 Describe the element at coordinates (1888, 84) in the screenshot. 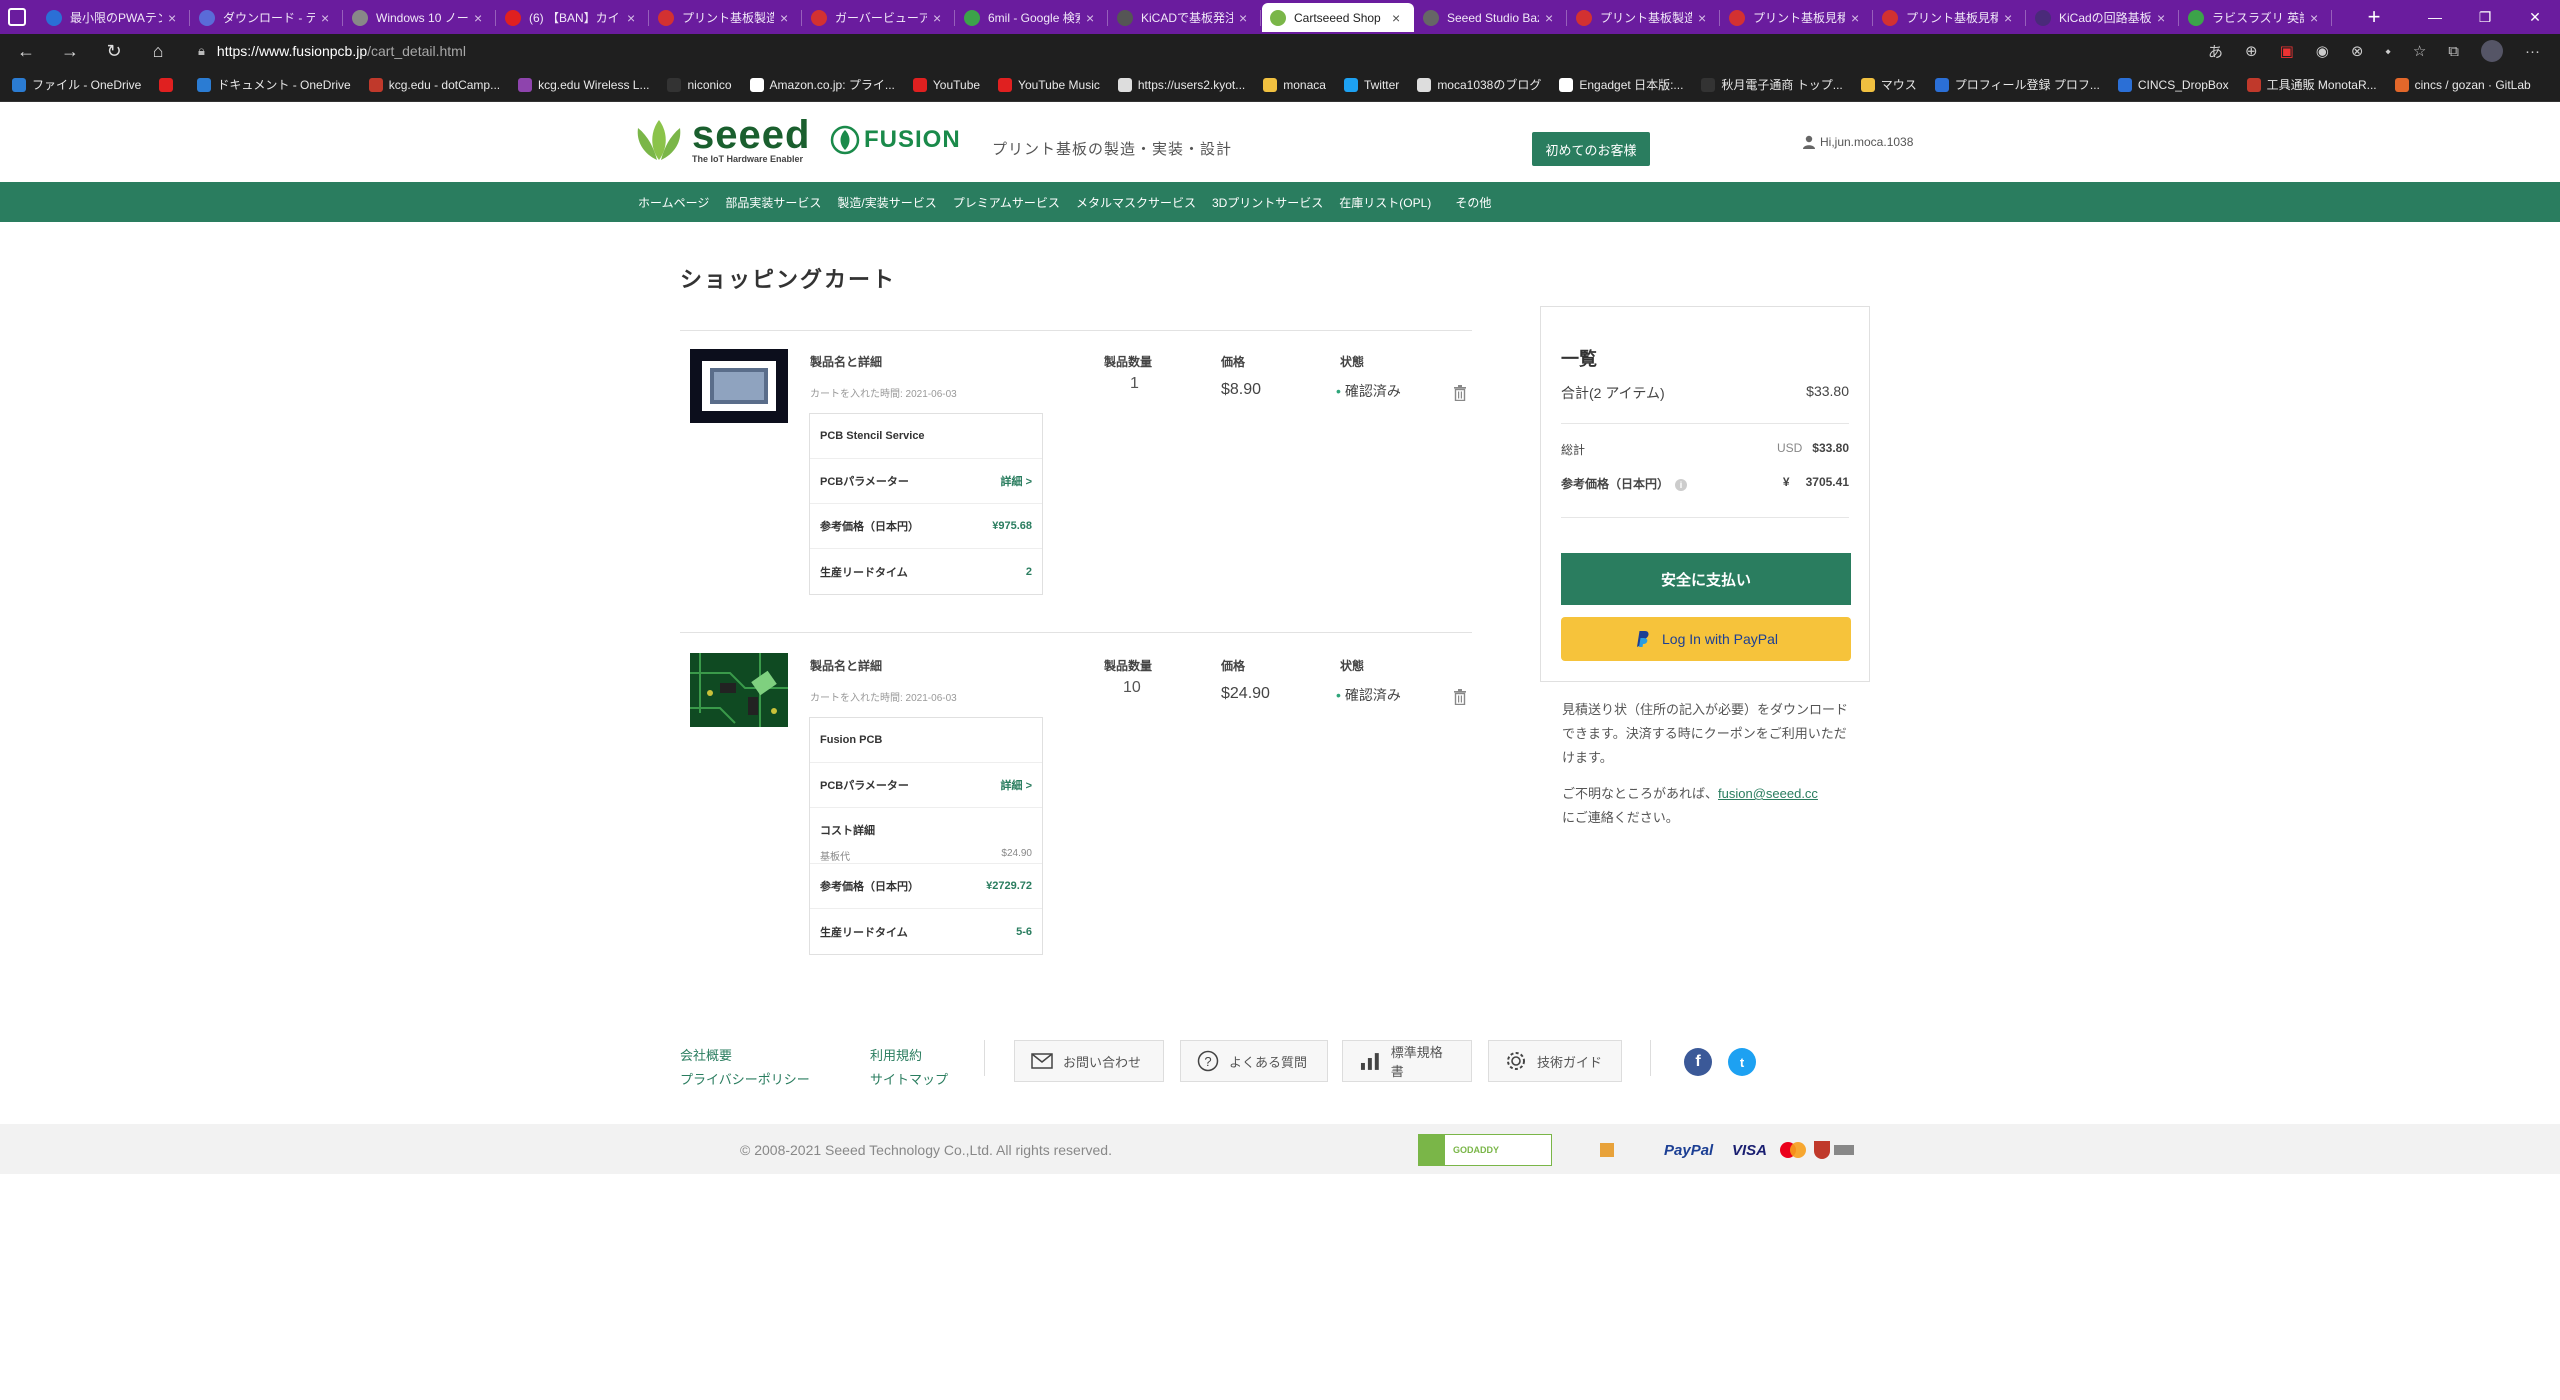

I see `bookmark-item: マウス` at that location.